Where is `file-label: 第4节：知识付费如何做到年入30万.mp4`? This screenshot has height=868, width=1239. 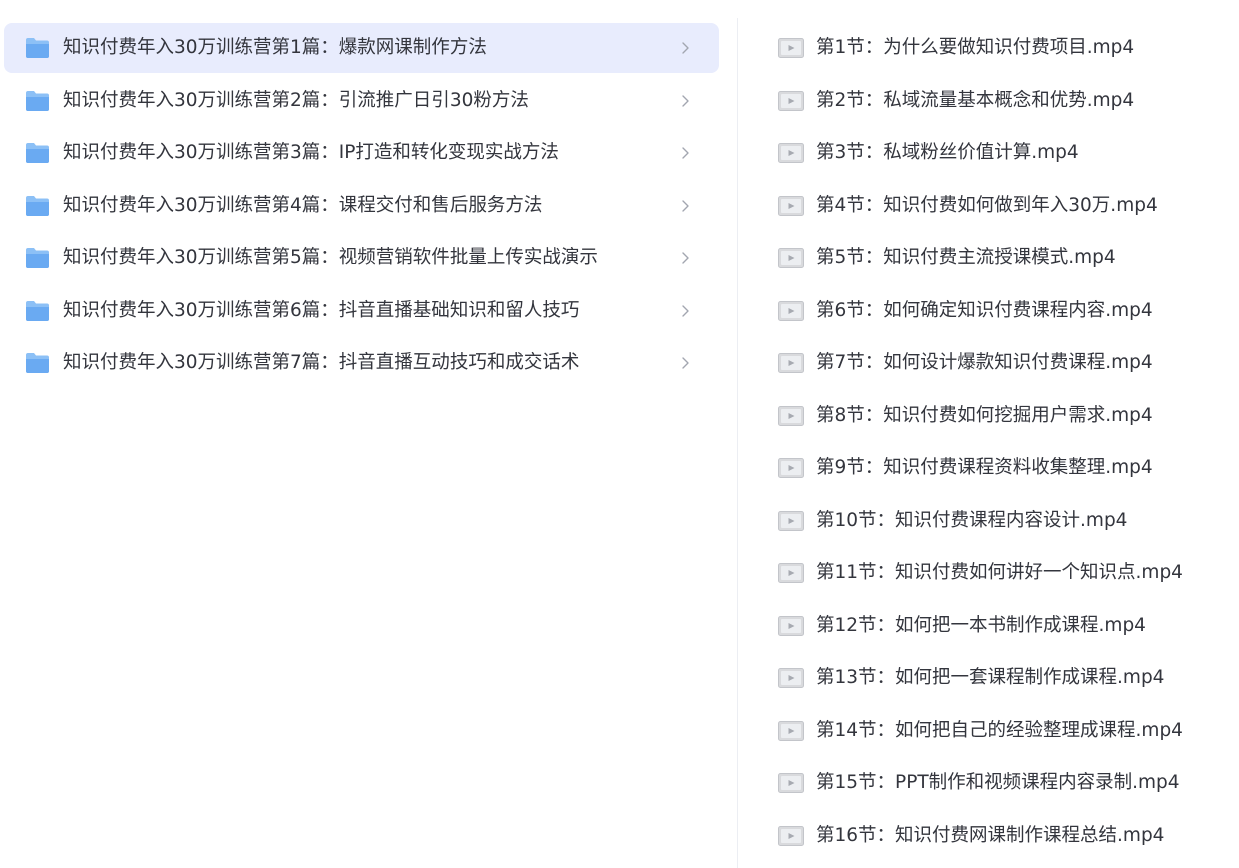 file-label: 第4节：知识付费如何做到年入30万.mp4 is located at coordinates (987, 205).